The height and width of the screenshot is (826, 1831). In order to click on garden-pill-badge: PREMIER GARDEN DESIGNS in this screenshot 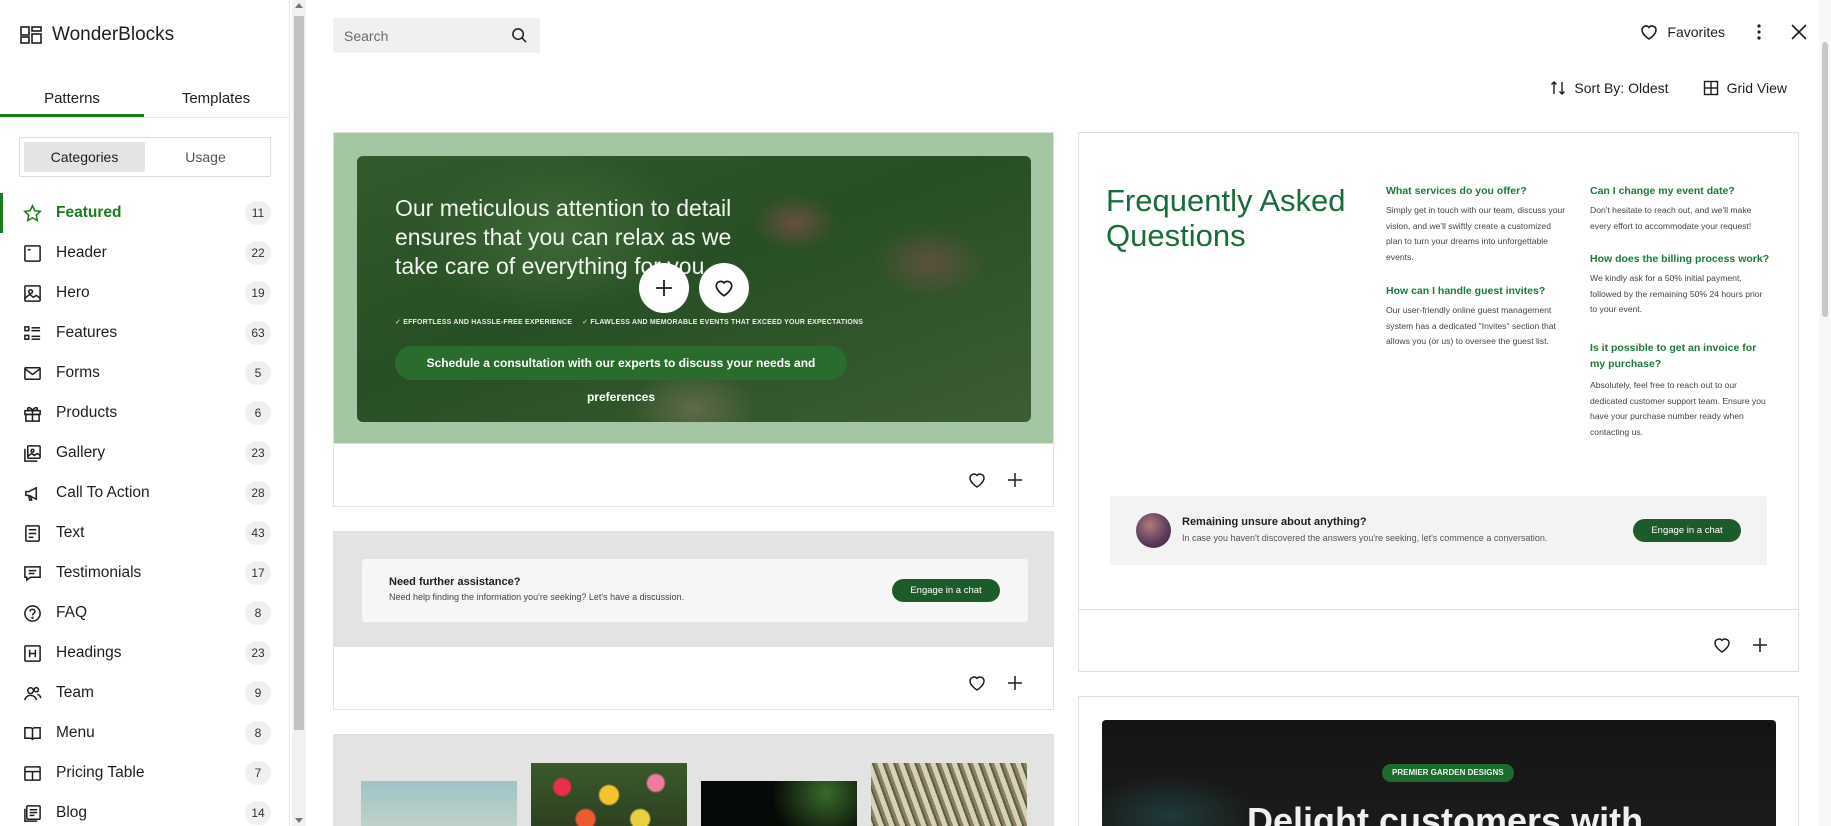, I will do `click(1448, 773)`.